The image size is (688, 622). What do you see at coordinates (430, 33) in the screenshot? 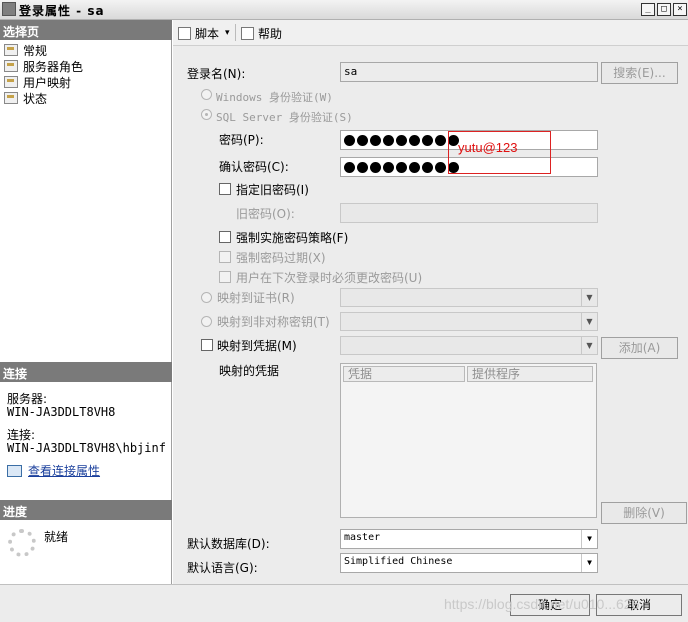
I see `toolbar: 脚本 ▾ 帮助` at bounding box center [430, 33].